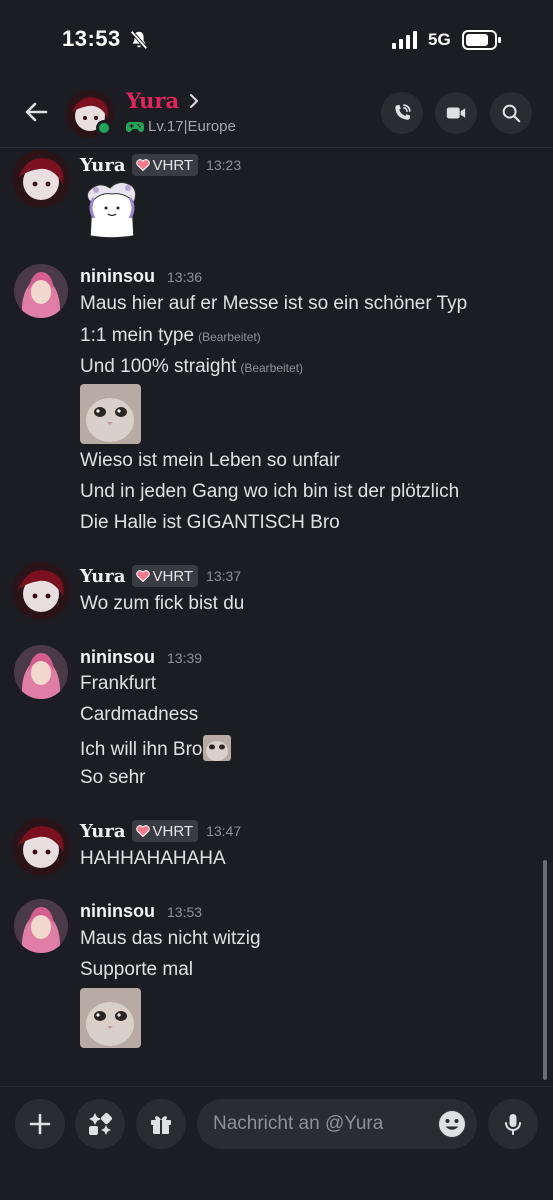 Image resolution: width=553 pixels, height=1200 pixels. I want to click on message-header: nininsou 13:36, so click(141, 276).